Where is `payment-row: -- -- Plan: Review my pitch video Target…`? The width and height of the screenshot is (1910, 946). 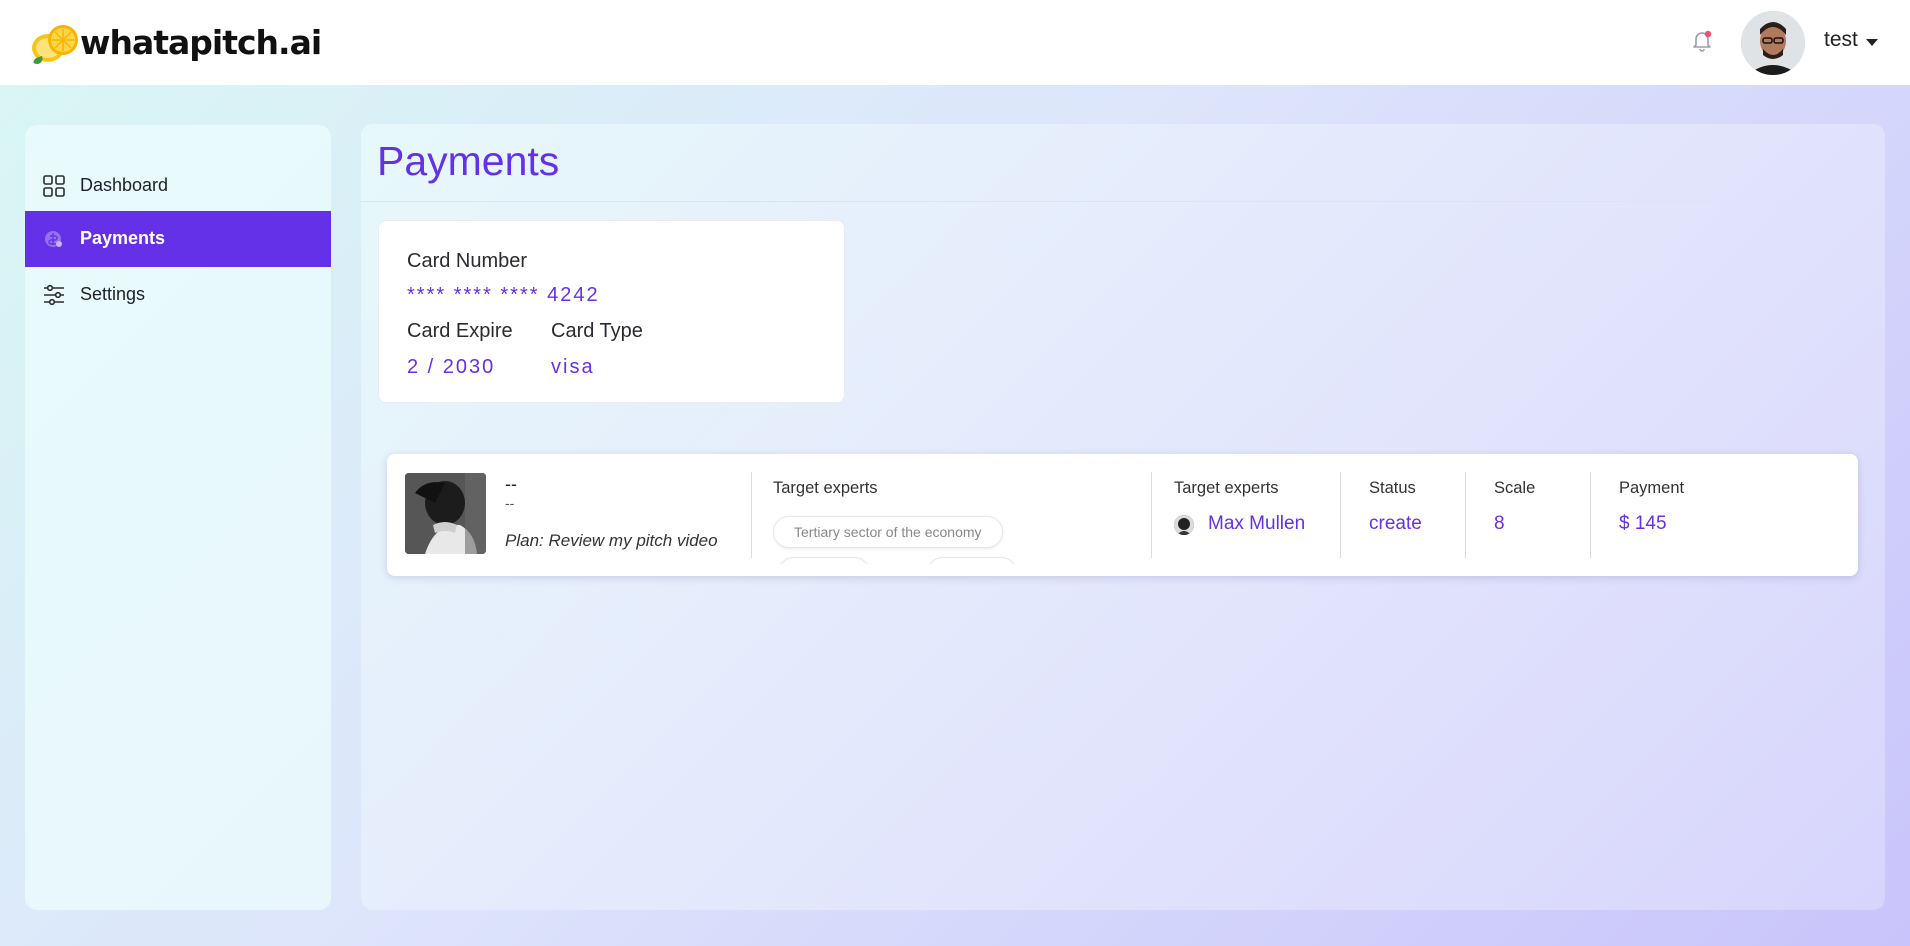
payment-row: -- -- Plan: Review my pitch video Target… is located at coordinates (1122, 515).